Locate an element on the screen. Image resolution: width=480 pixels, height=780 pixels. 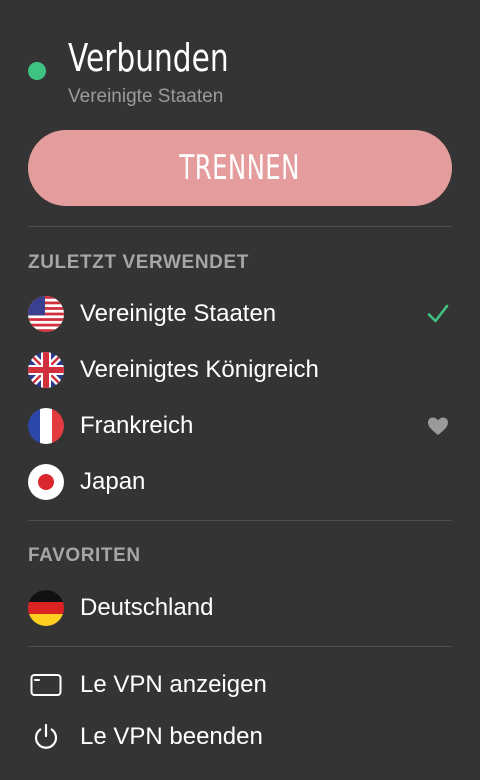
recent-item-united-states: Vereinigte Staaten is located at coordinates (240, 314).